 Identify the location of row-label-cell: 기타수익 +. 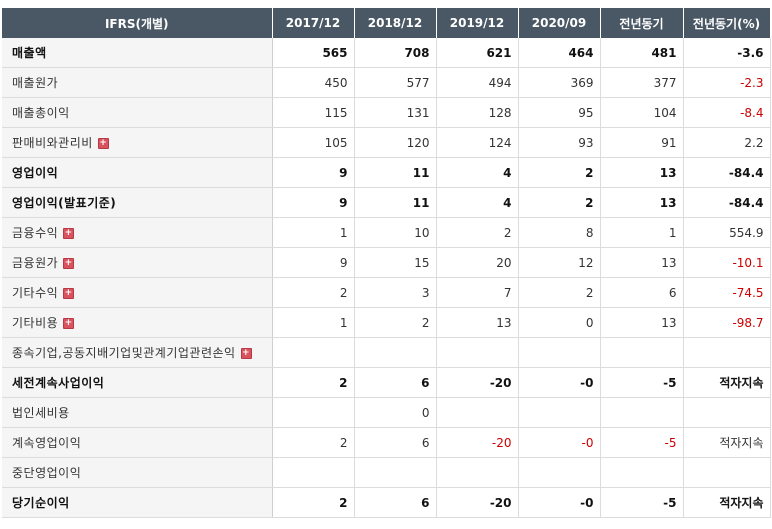
(137, 292).